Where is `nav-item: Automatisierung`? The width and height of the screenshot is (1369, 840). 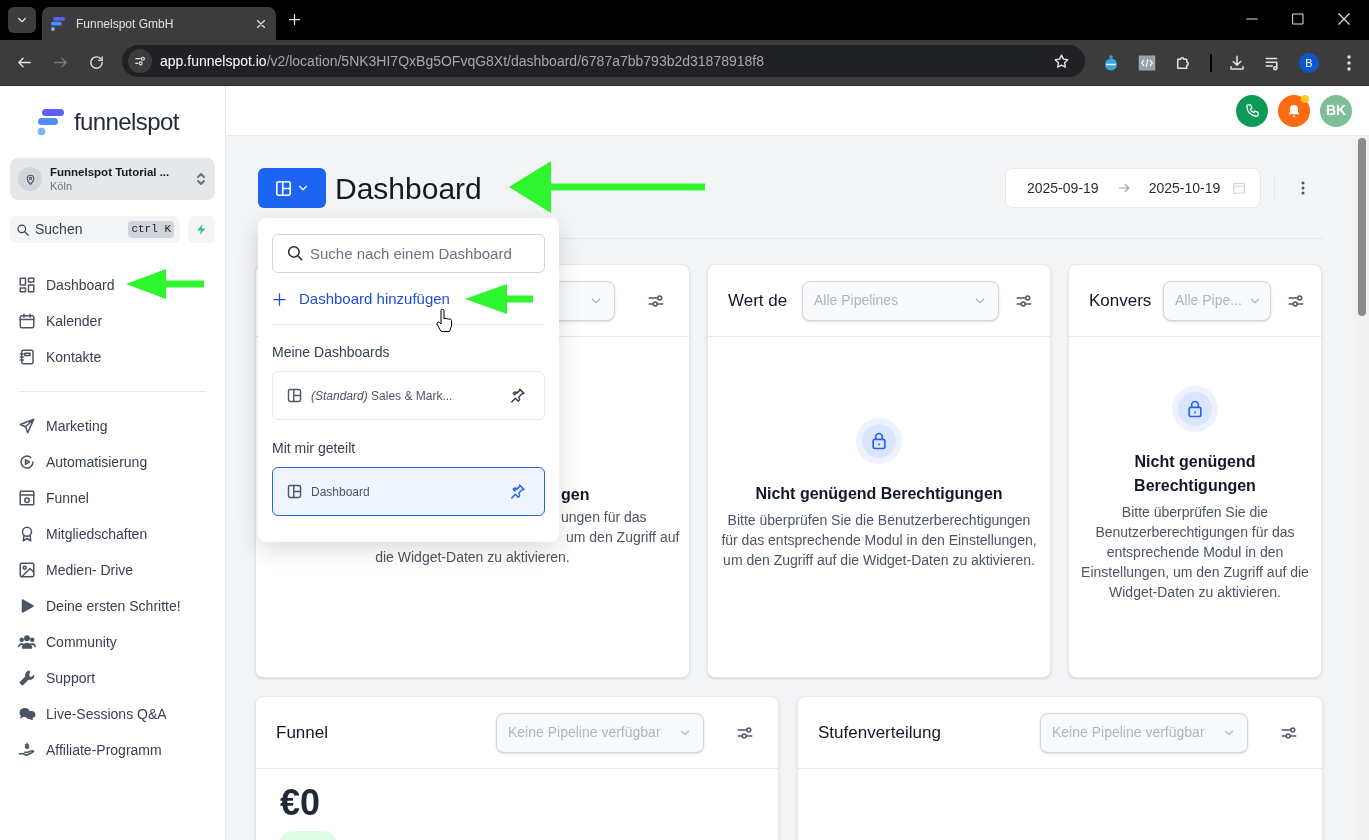 nav-item: Automatisierung is located at coordinates (112, 462).